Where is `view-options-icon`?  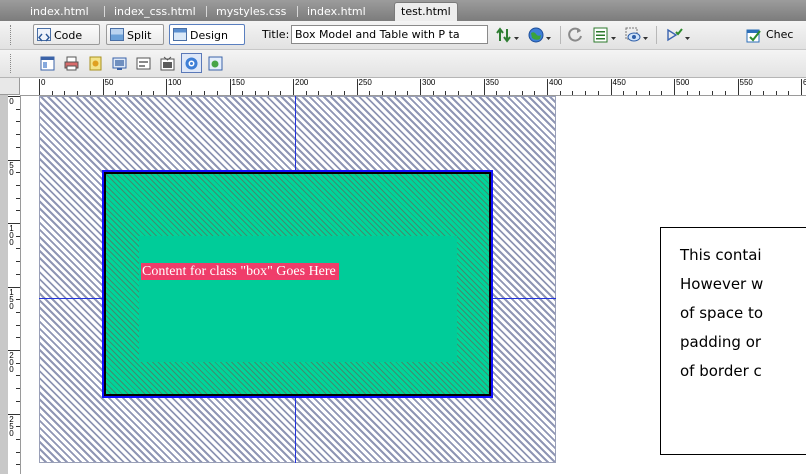
view-options-icon is located at coordinates (601, 35).